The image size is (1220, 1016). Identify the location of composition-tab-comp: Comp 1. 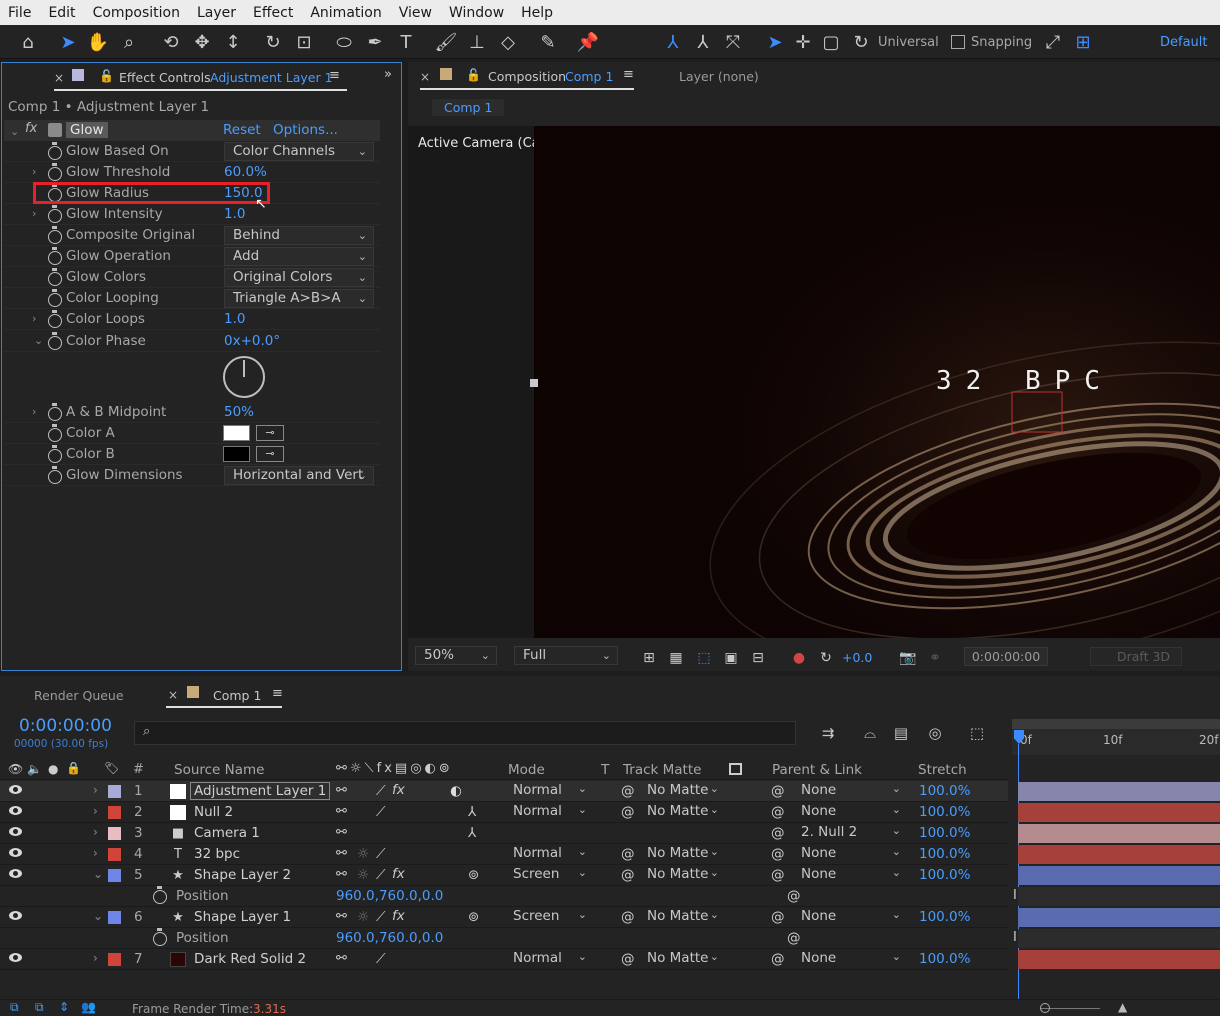
(589, 76).